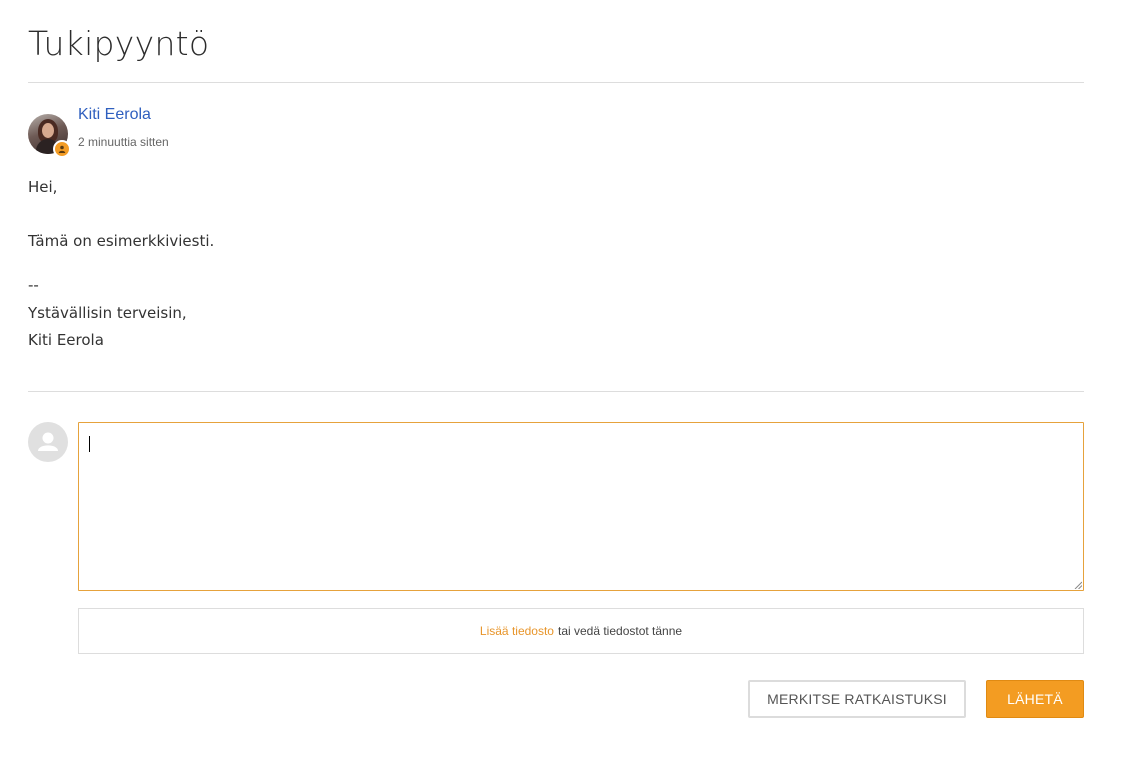 Image resolution: width=1131 pixels, height=771 pixels. What do you see at coordinates (556, 82) in the screenshot?
I see `title-divider` at bounding box center [556, 82].